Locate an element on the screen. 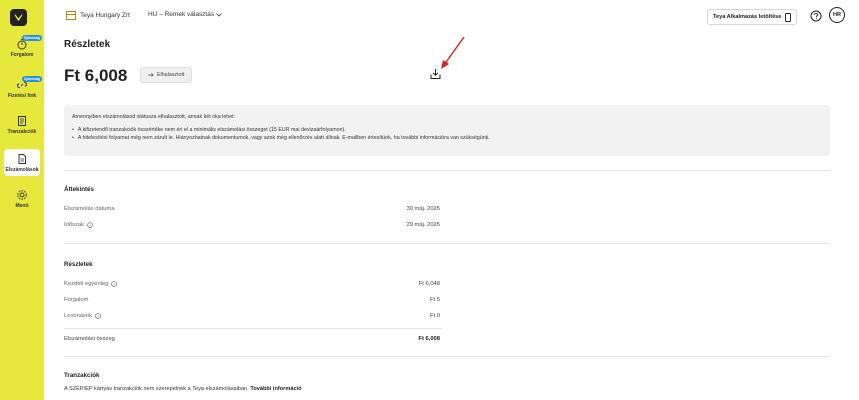  turnover-value: Ft 5 is located at coordinates (435, 300).